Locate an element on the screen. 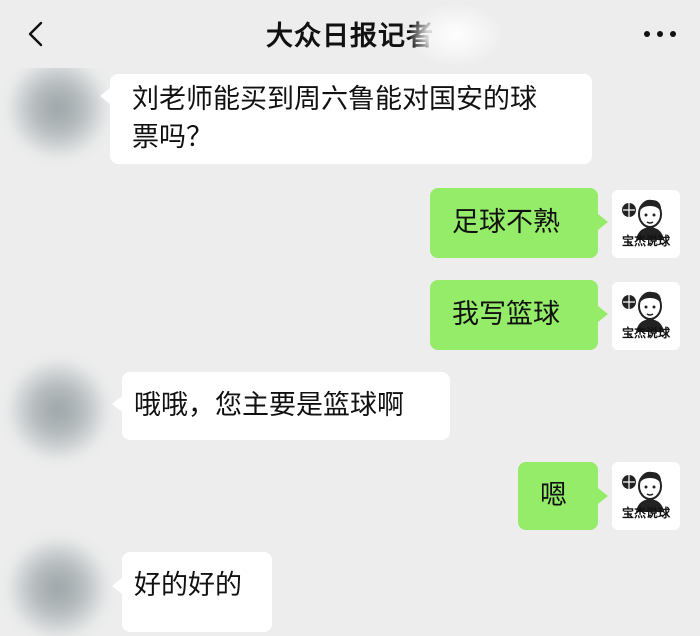  chat-header: 大众日报记者 is located at coordinates (350, 34).